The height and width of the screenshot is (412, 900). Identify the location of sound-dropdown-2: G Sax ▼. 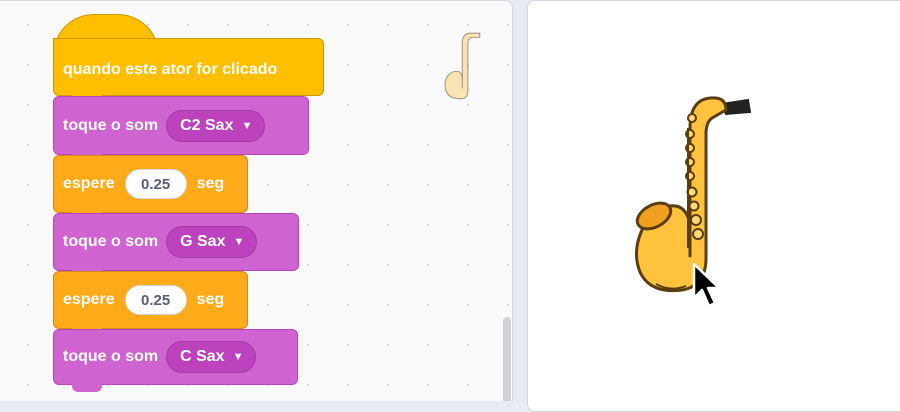
(212, 242).